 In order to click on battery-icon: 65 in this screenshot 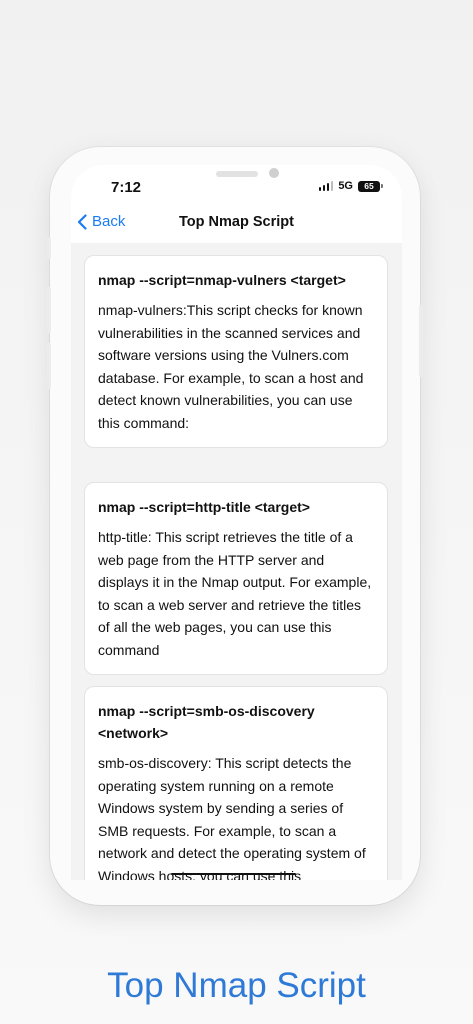, I will do `click(370, 186)`.